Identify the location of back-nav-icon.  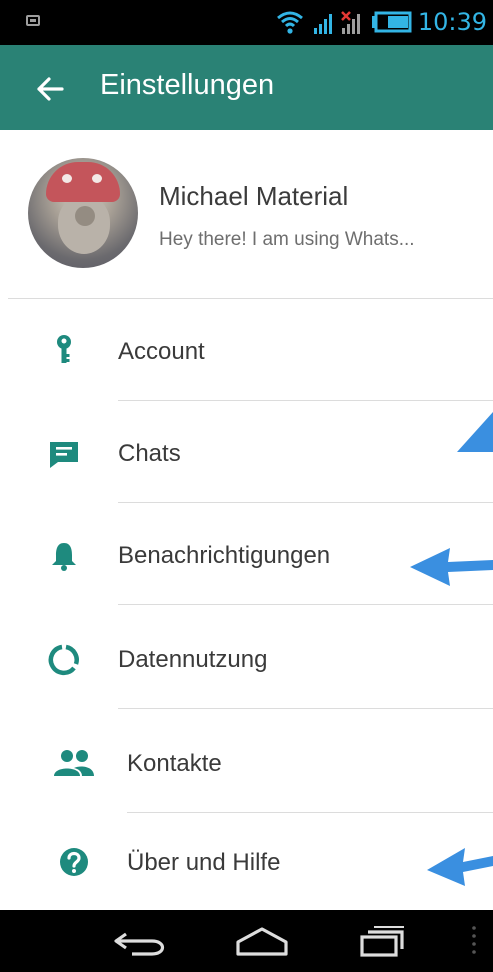
(140, 943).